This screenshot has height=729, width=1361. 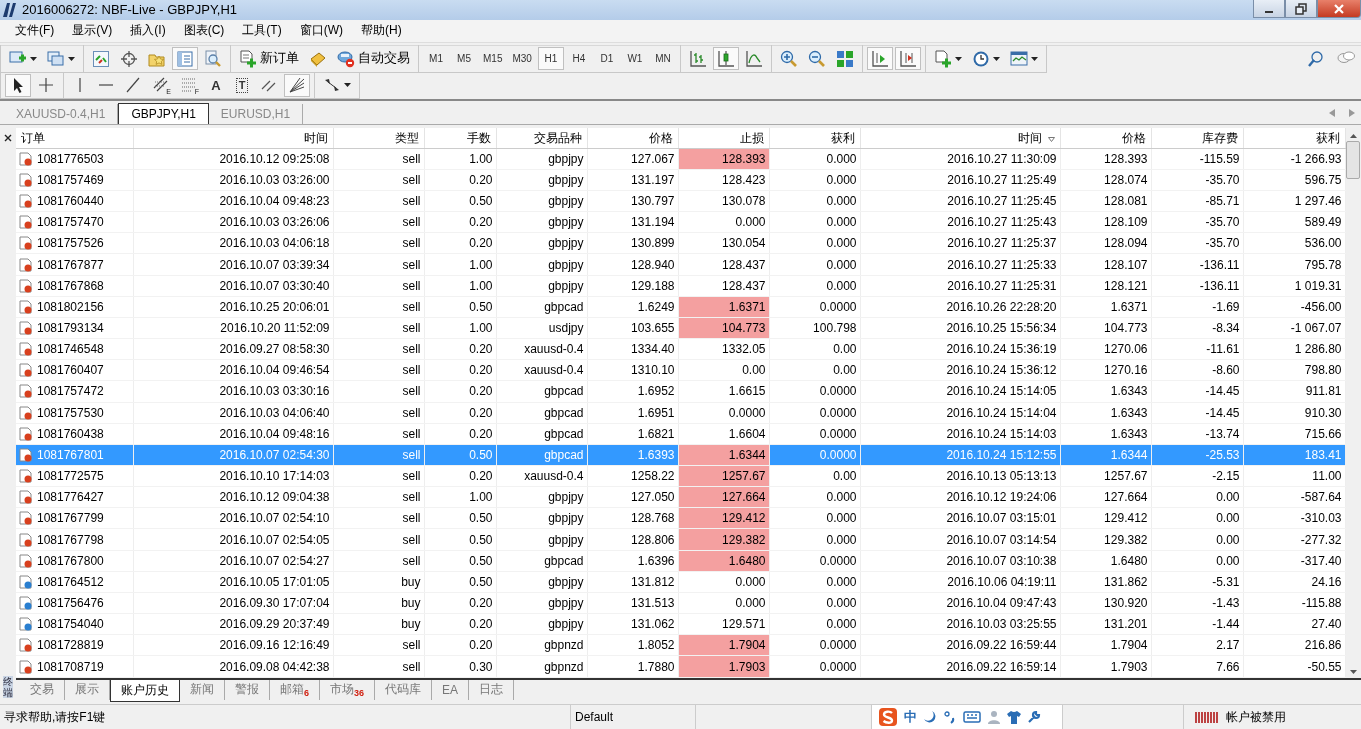 What do you see at coordinates (35, 31) in the screenshot?
I see `menu-item: 文件(F)` at bounding box center [35, 31].